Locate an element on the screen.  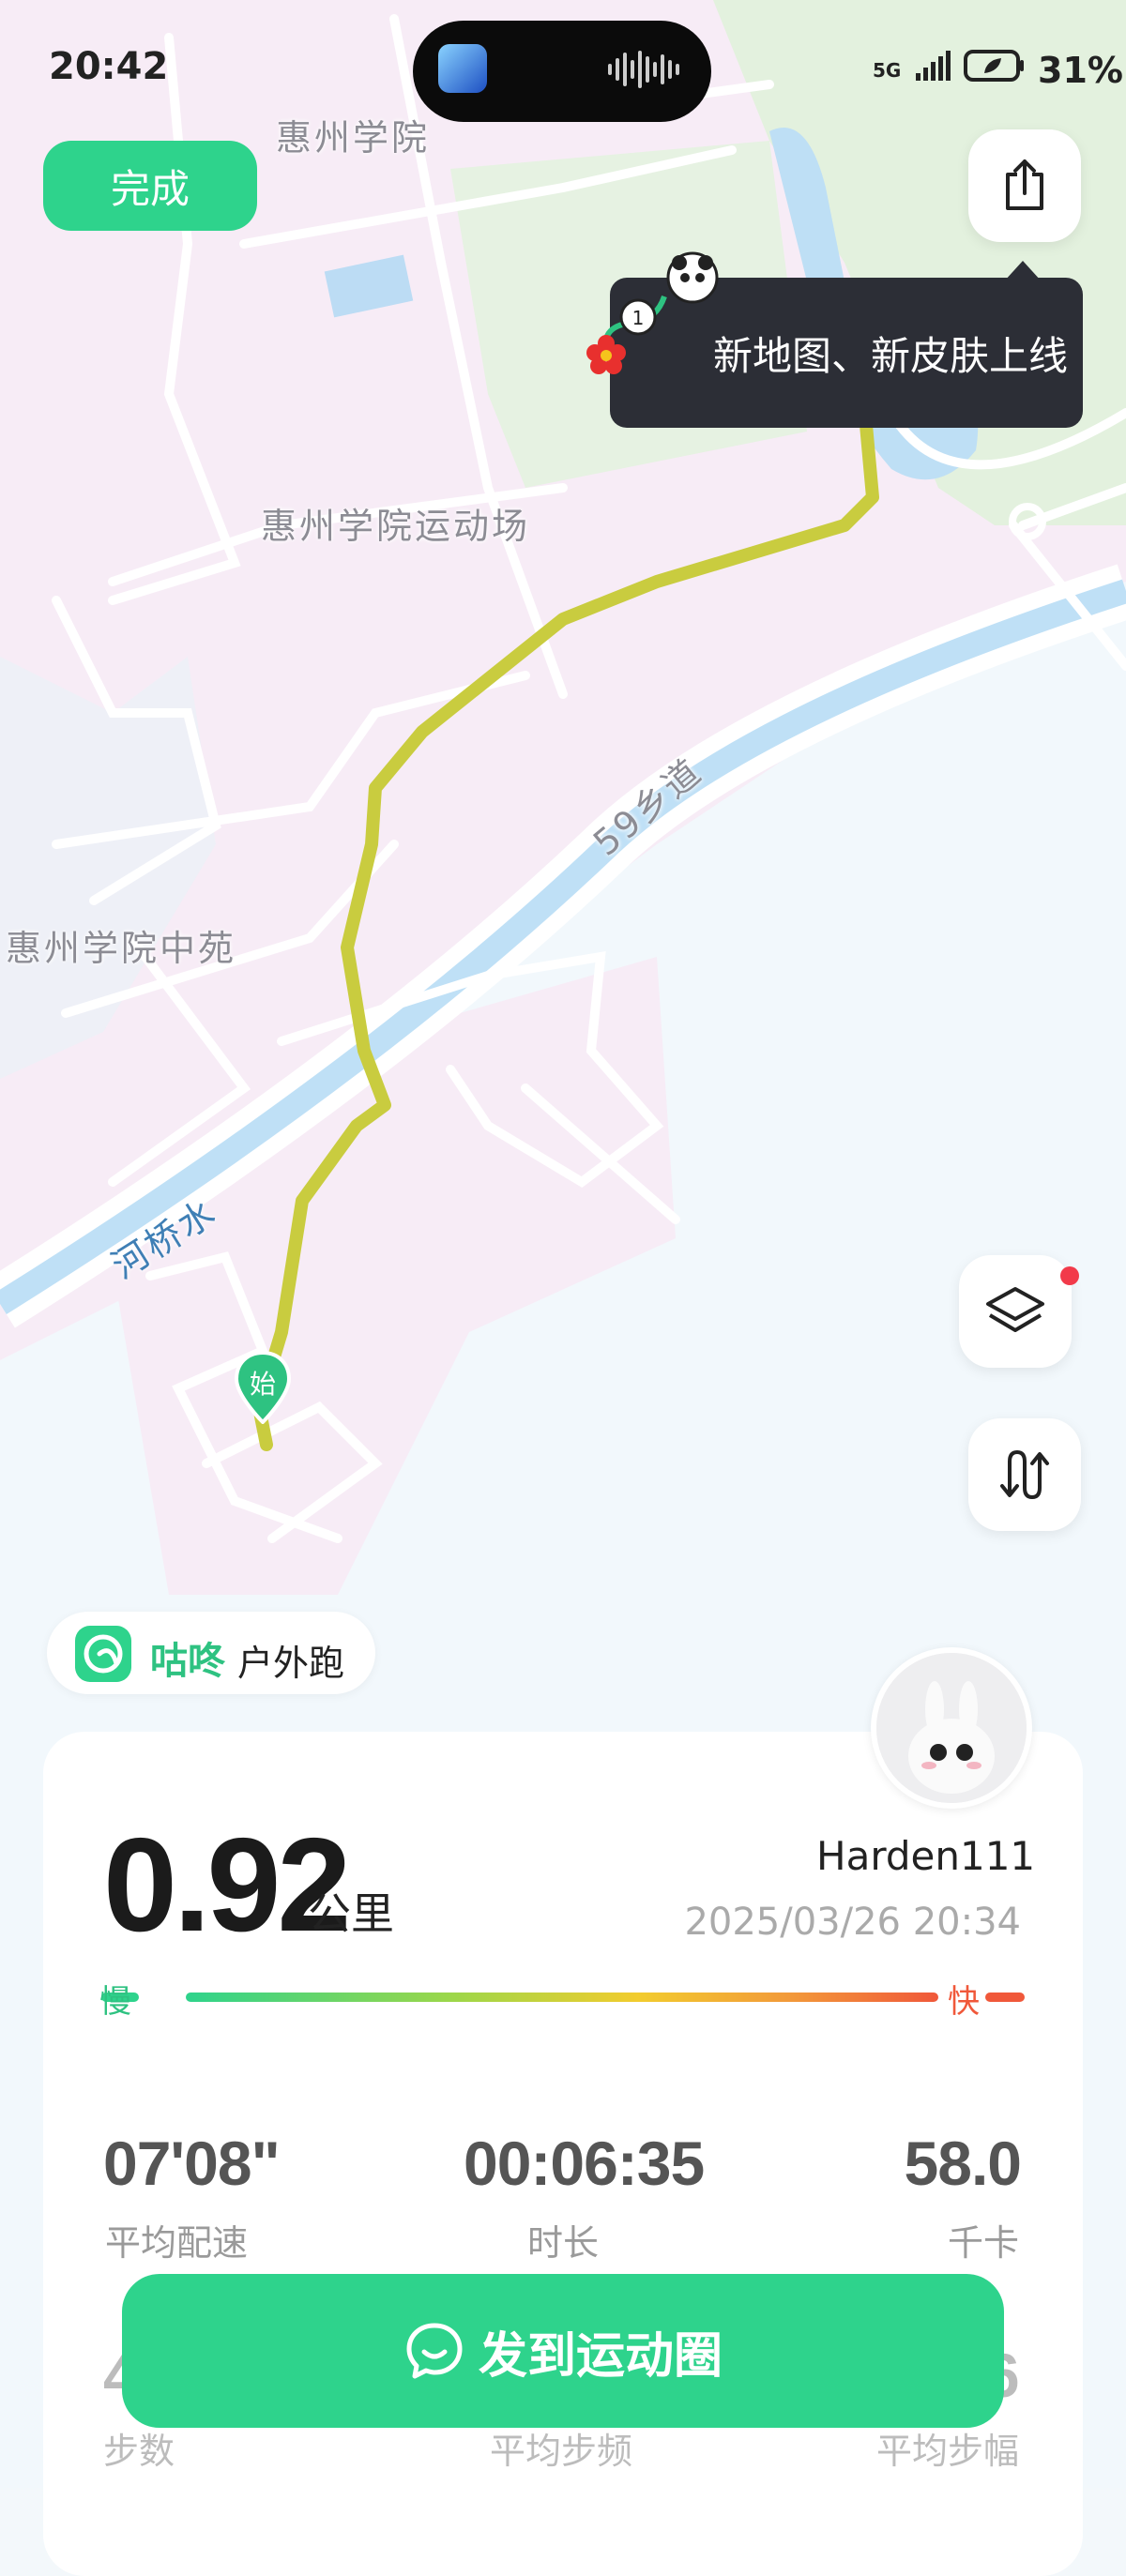
map-label-middle-garden: 惠州学院中苑 is located at coordinates (121, 948).